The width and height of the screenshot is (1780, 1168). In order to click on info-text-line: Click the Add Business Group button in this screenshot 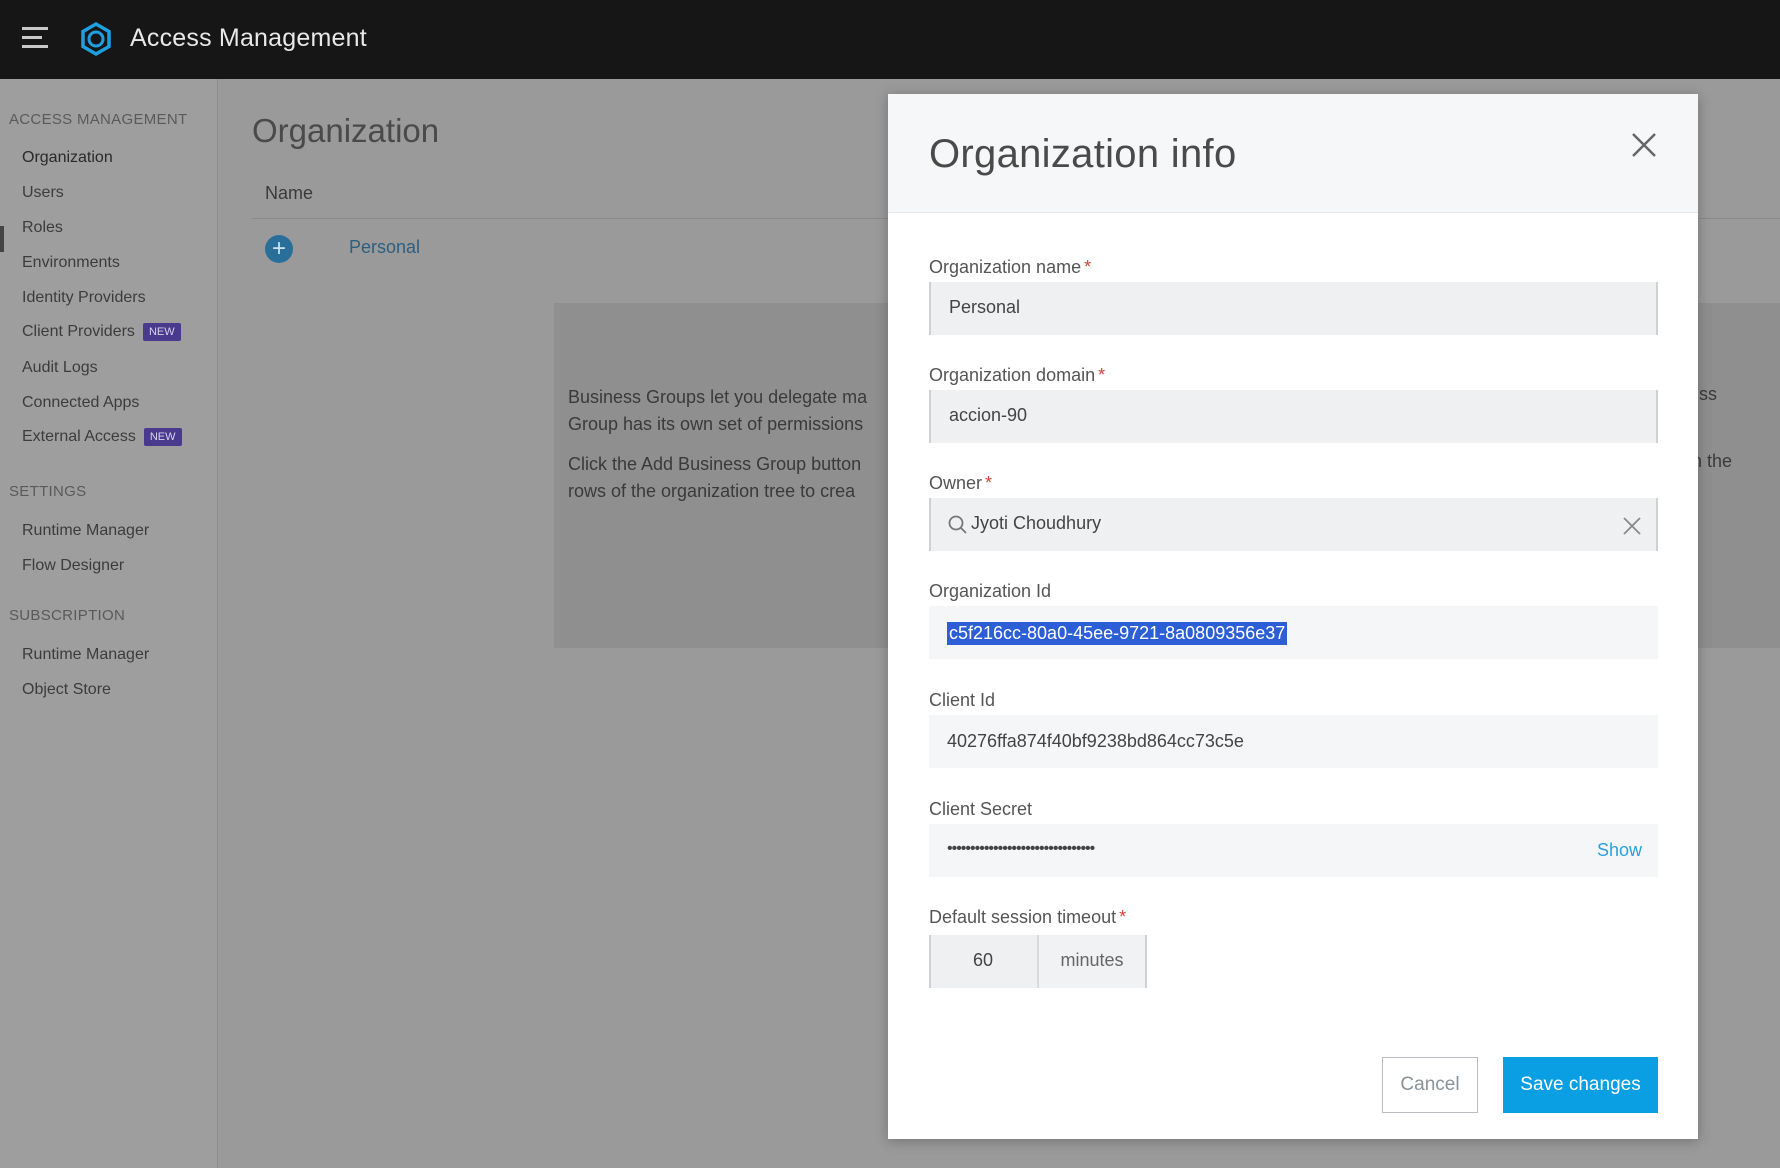, I will do `click(715, 464)`.